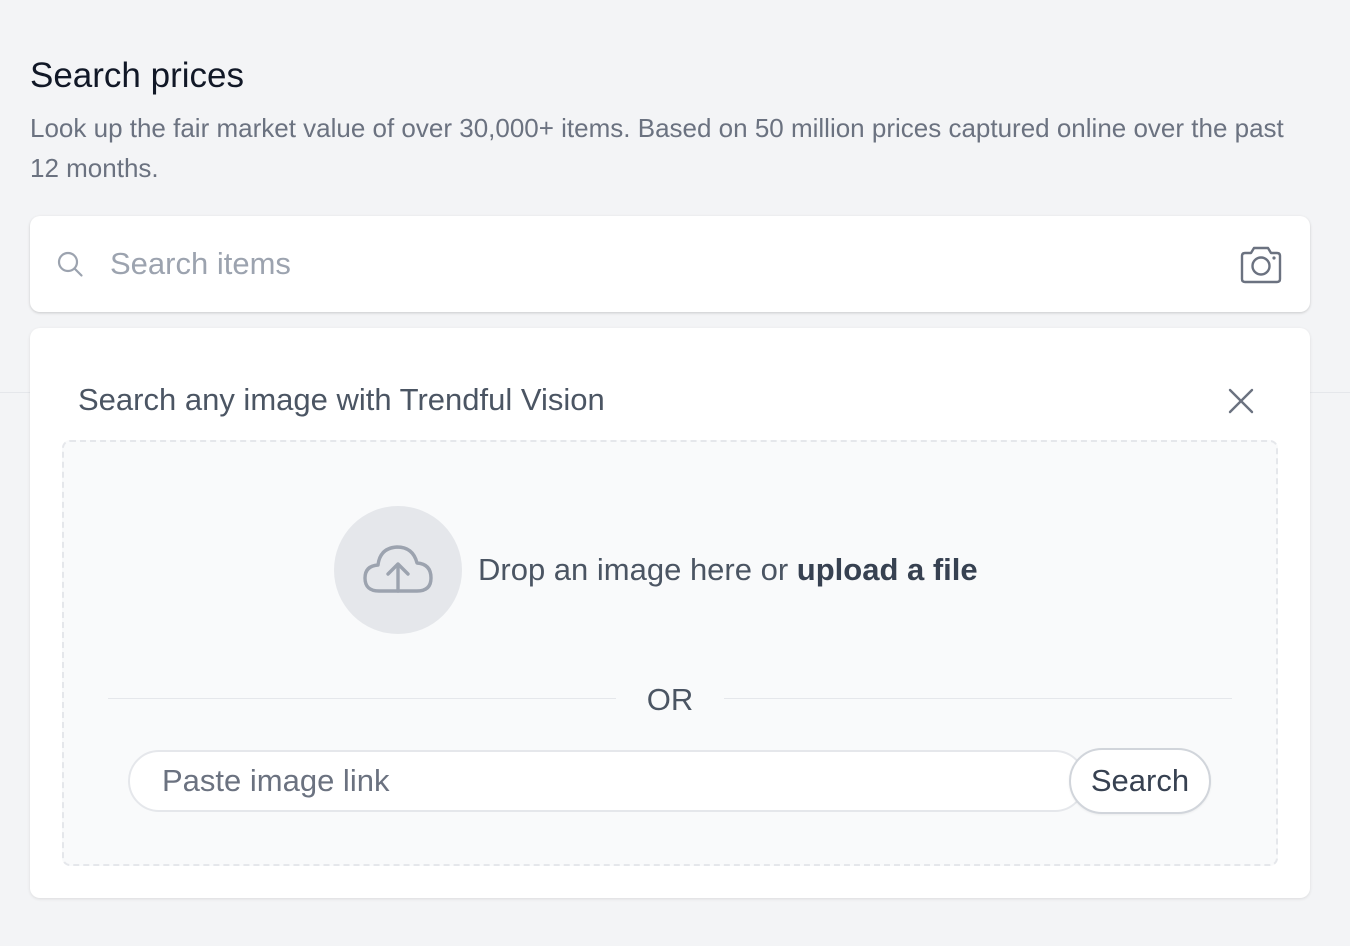  What do you see at coordinates (70, 264) in the screenshot?
I see `search-icon` at bounding box center [70, 264].